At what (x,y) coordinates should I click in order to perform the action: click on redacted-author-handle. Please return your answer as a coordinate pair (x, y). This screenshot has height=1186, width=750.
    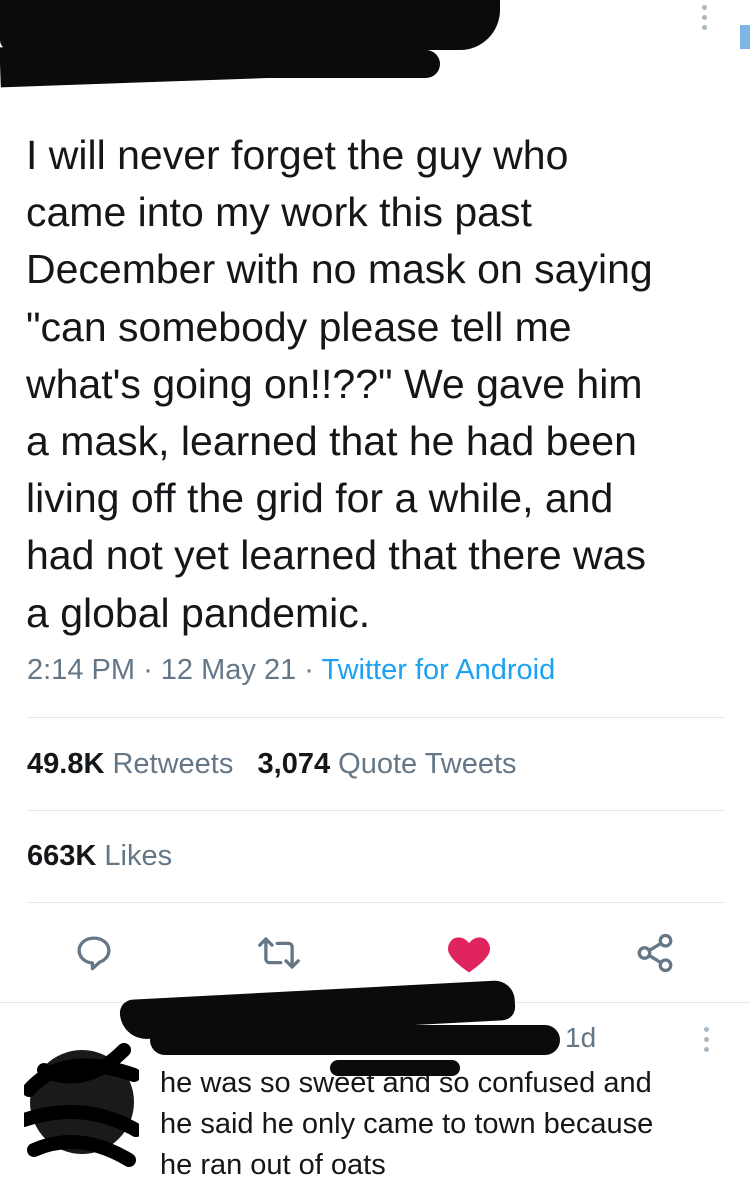
    Looking at the image, I should click on (250, 64).